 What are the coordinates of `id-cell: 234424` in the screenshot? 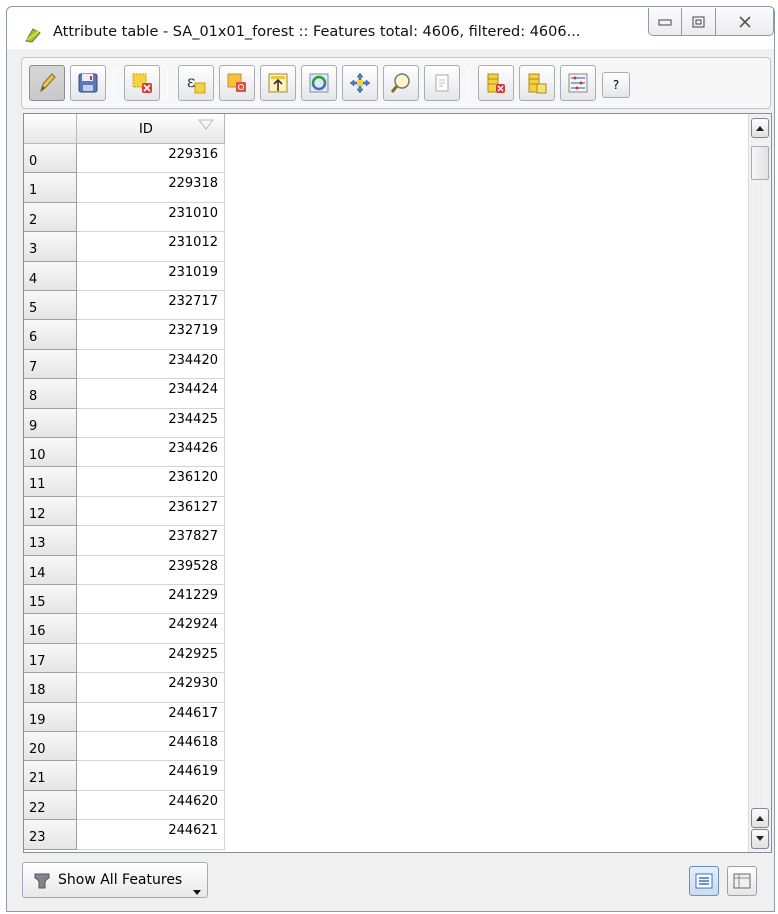 It's located at (151, 394).